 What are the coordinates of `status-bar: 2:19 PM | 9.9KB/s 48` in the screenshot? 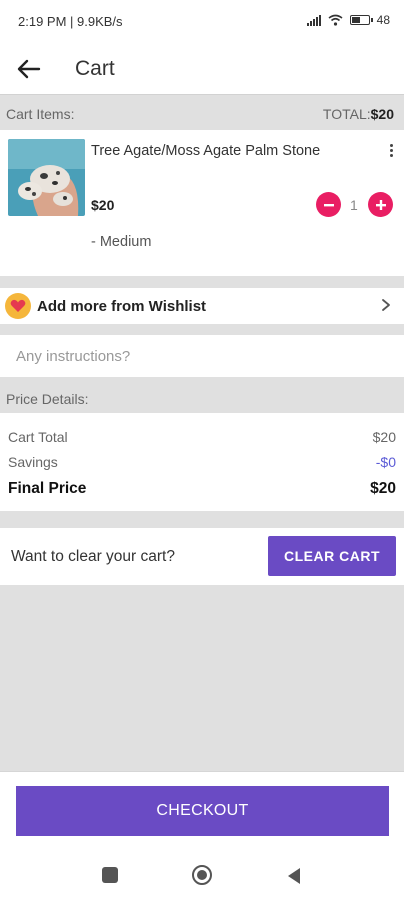 It's located at (202, 22).